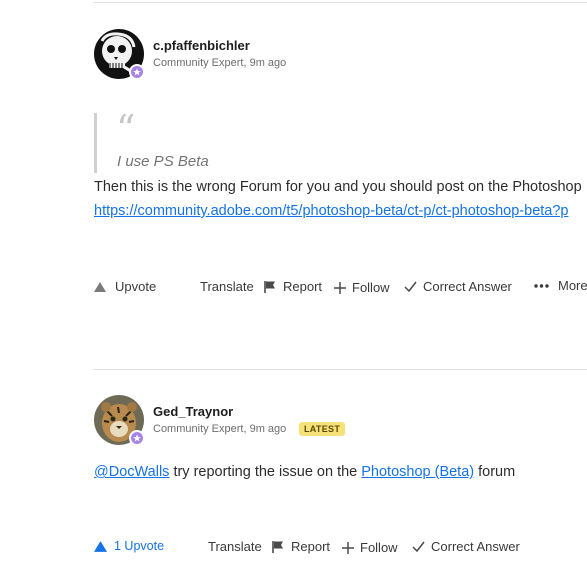 The height and width of the screenshot is (570, 587). I want to click on more-label: More, so click(572, 285).